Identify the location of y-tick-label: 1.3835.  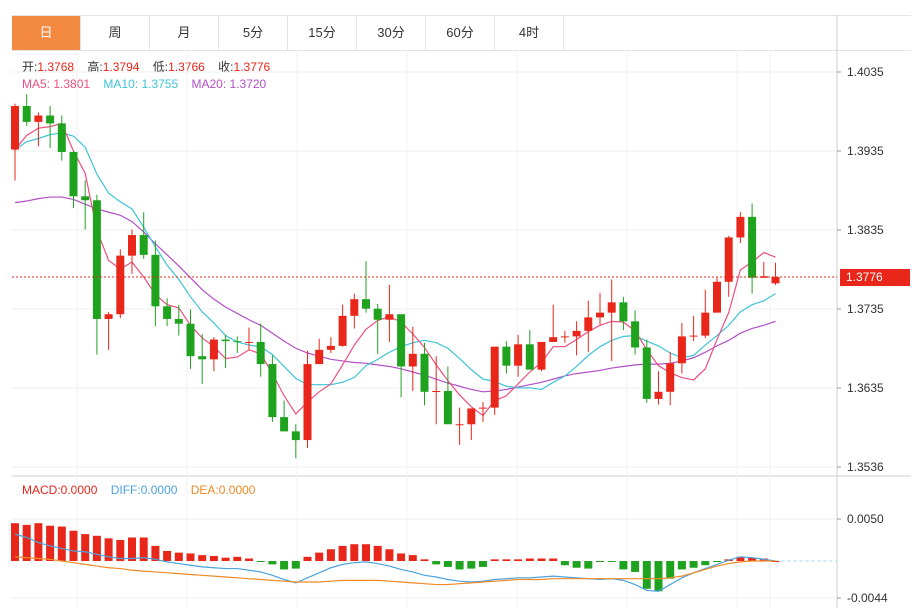
(865, 230).